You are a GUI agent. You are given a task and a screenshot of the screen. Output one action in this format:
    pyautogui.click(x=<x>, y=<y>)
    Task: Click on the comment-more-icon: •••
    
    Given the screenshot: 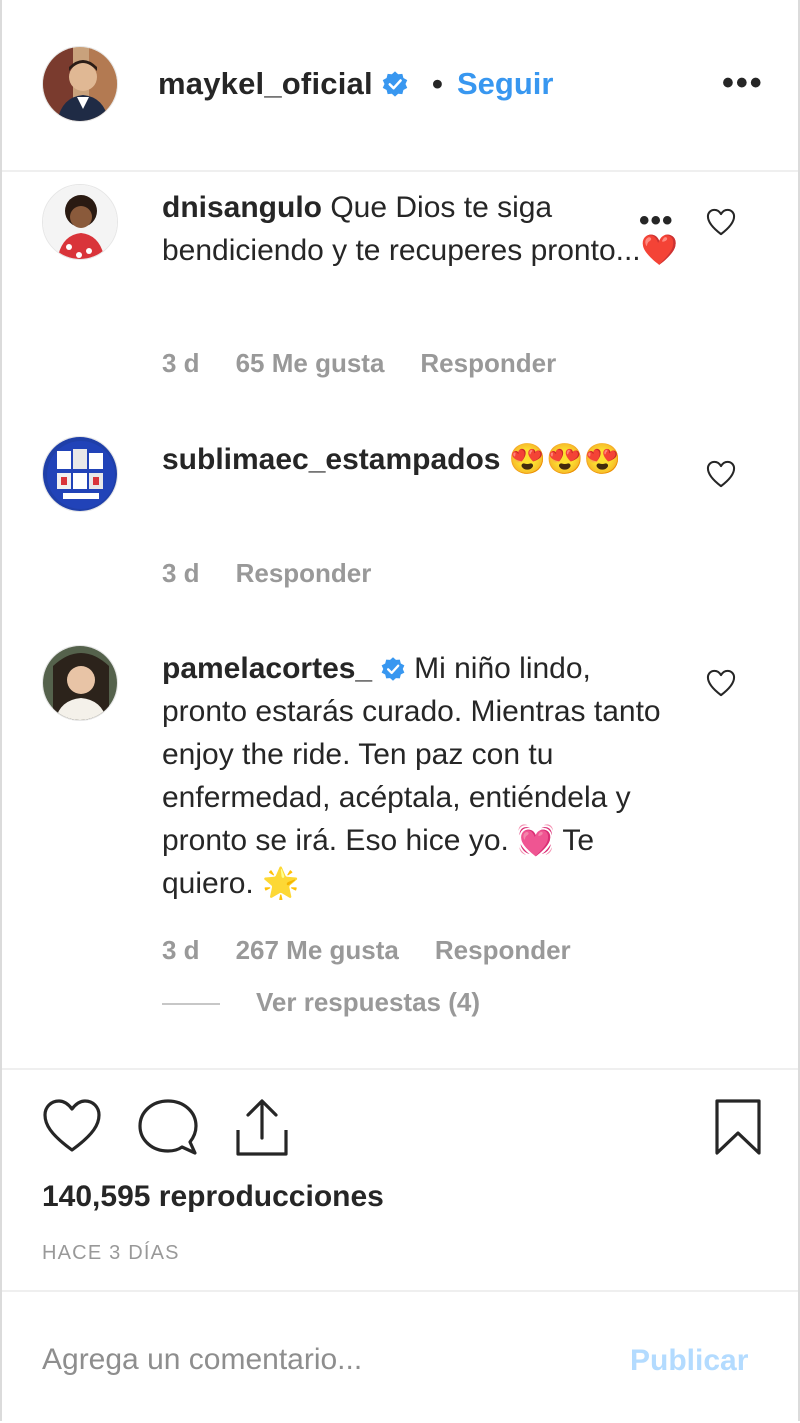 What is the action you would take?
    pyautogui.click(x=656, y=221)
    